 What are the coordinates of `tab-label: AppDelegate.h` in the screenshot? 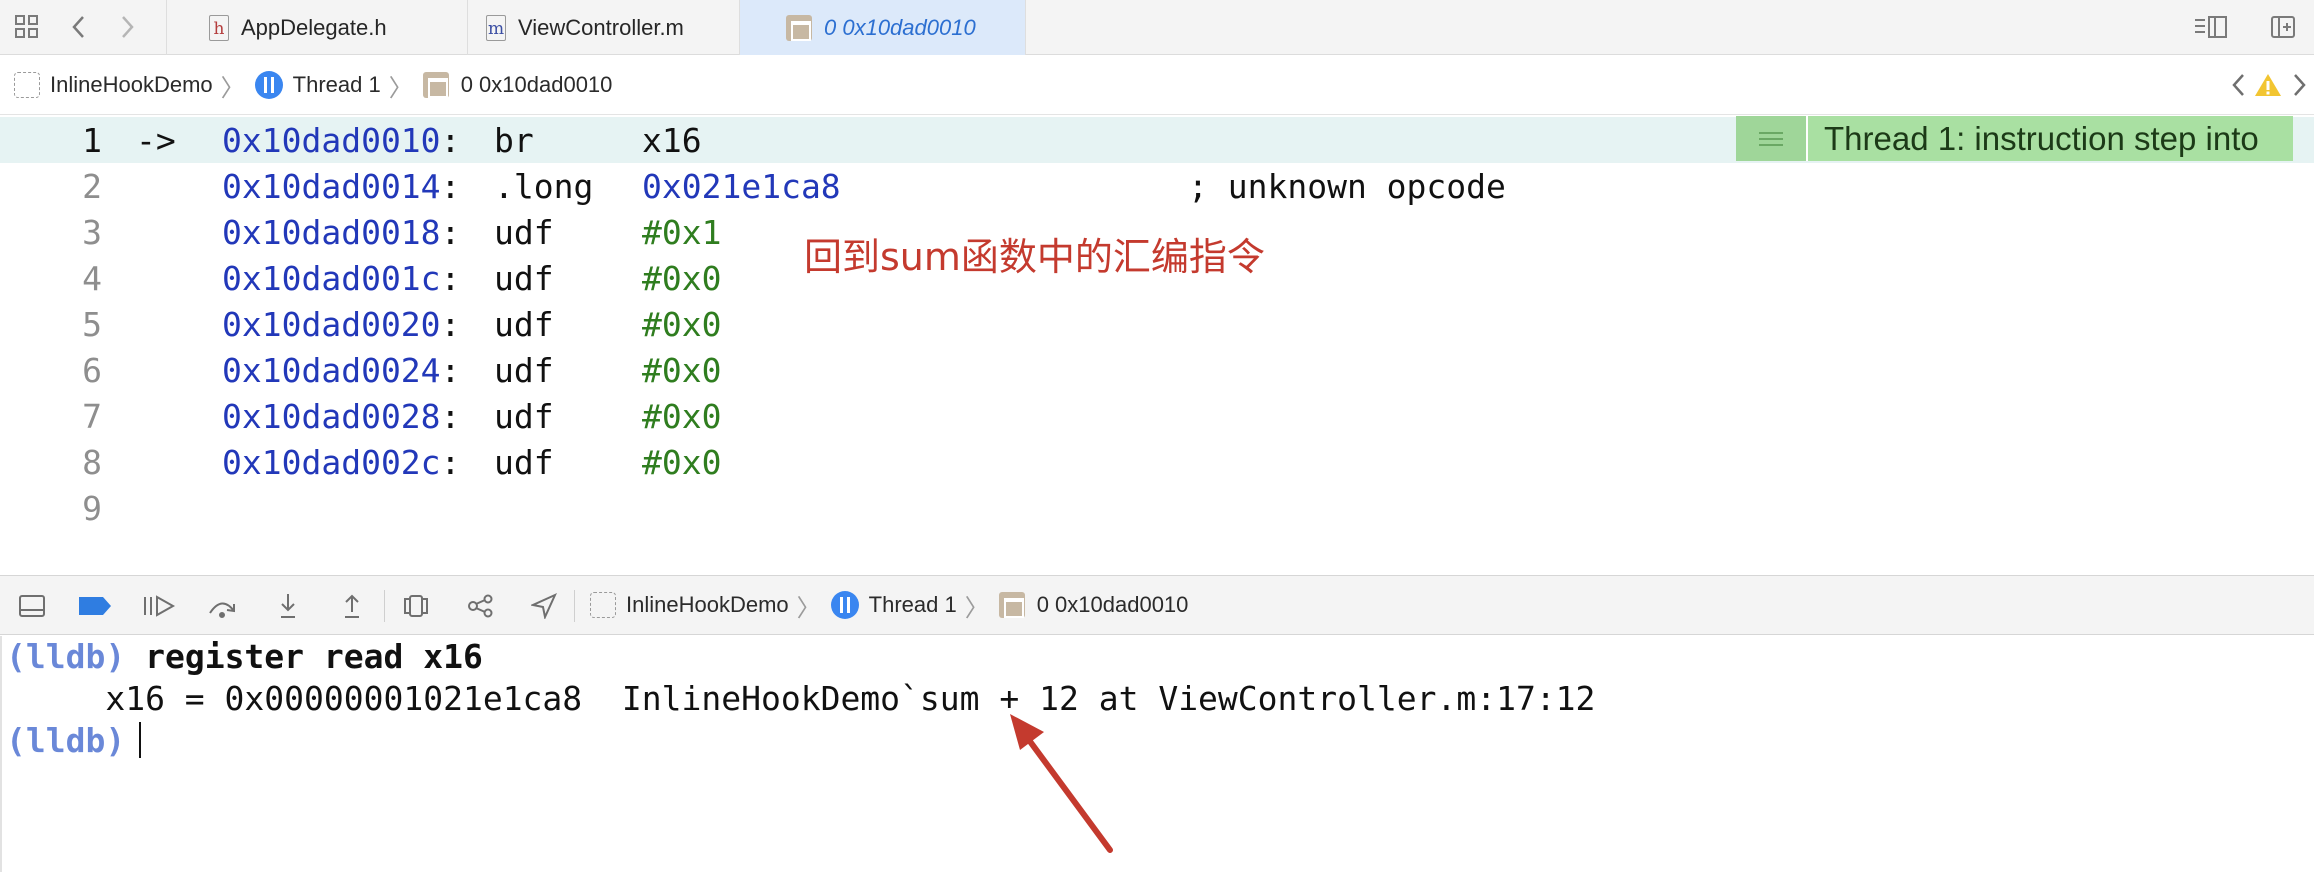 It's located at (314, 27).